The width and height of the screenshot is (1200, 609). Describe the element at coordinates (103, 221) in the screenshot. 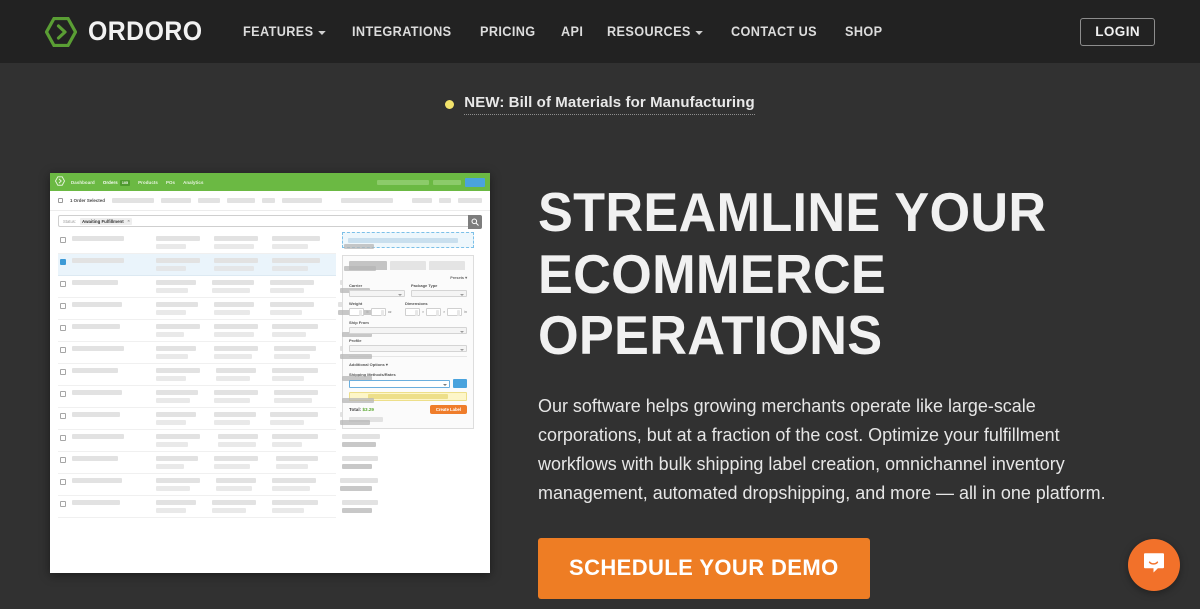

I see `filter-chip-label: Awaiting Fulfillment` at that location.